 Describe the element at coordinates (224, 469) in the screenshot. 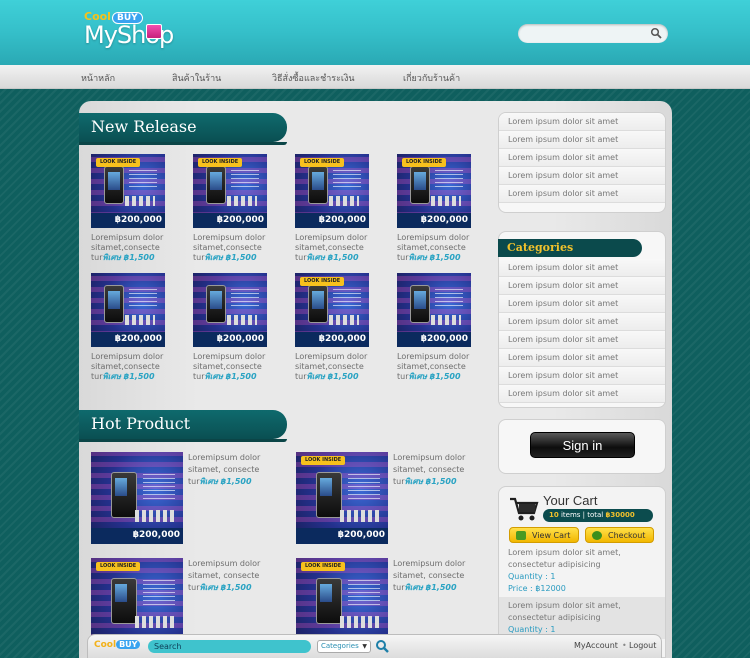

I see `product-desc-line: sitamet, consecte` at that location.